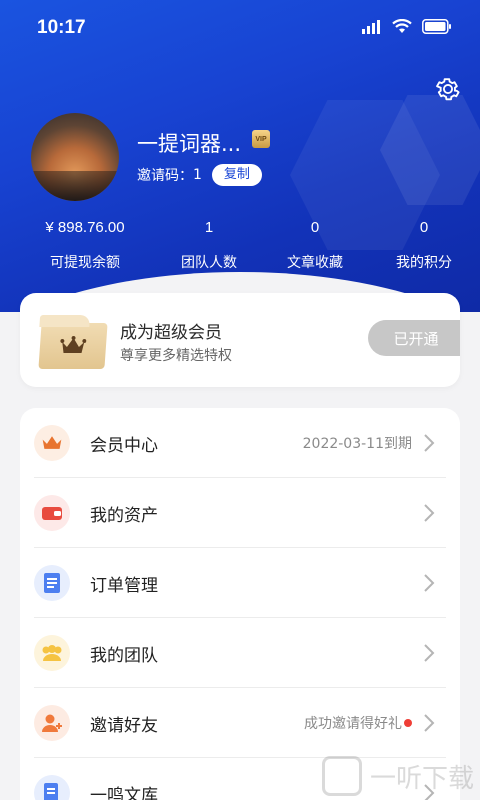  What do you see at coordinates (52, 513) in the screenshot?
I see `wallet-icon` at bounding box center [52, 513].